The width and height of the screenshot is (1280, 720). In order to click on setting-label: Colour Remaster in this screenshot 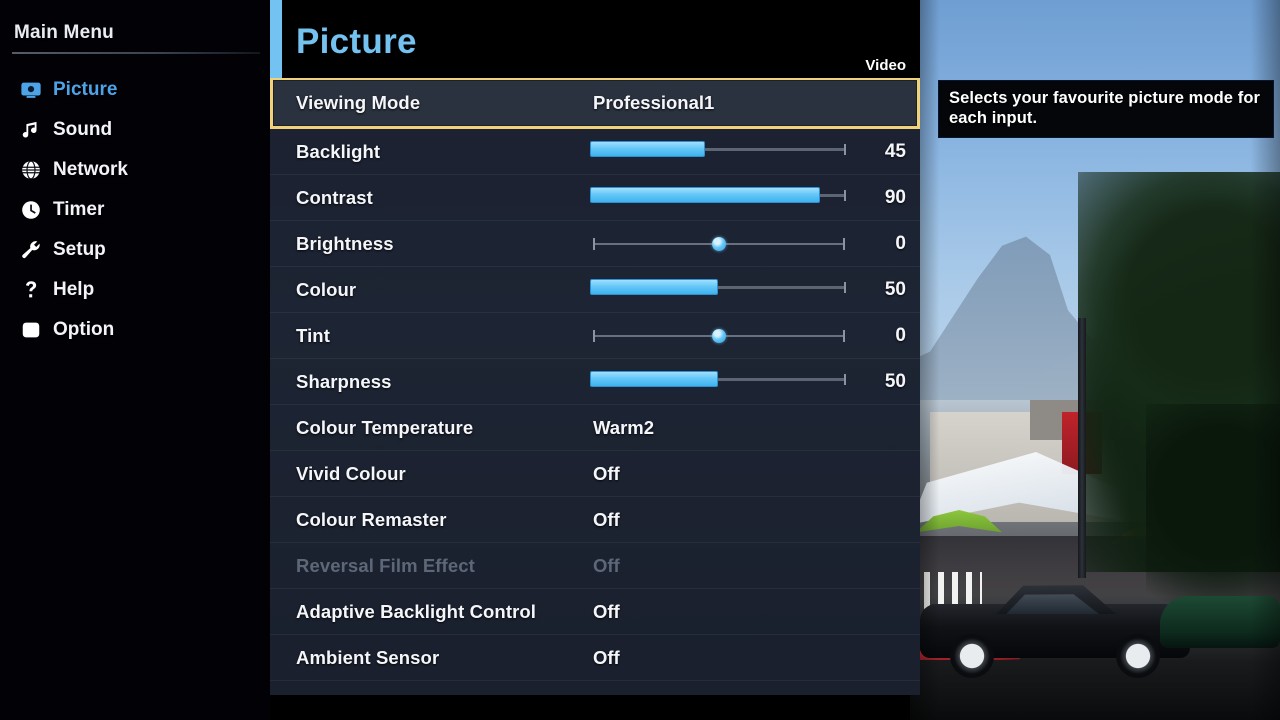, I will do `click(371, 519)`.